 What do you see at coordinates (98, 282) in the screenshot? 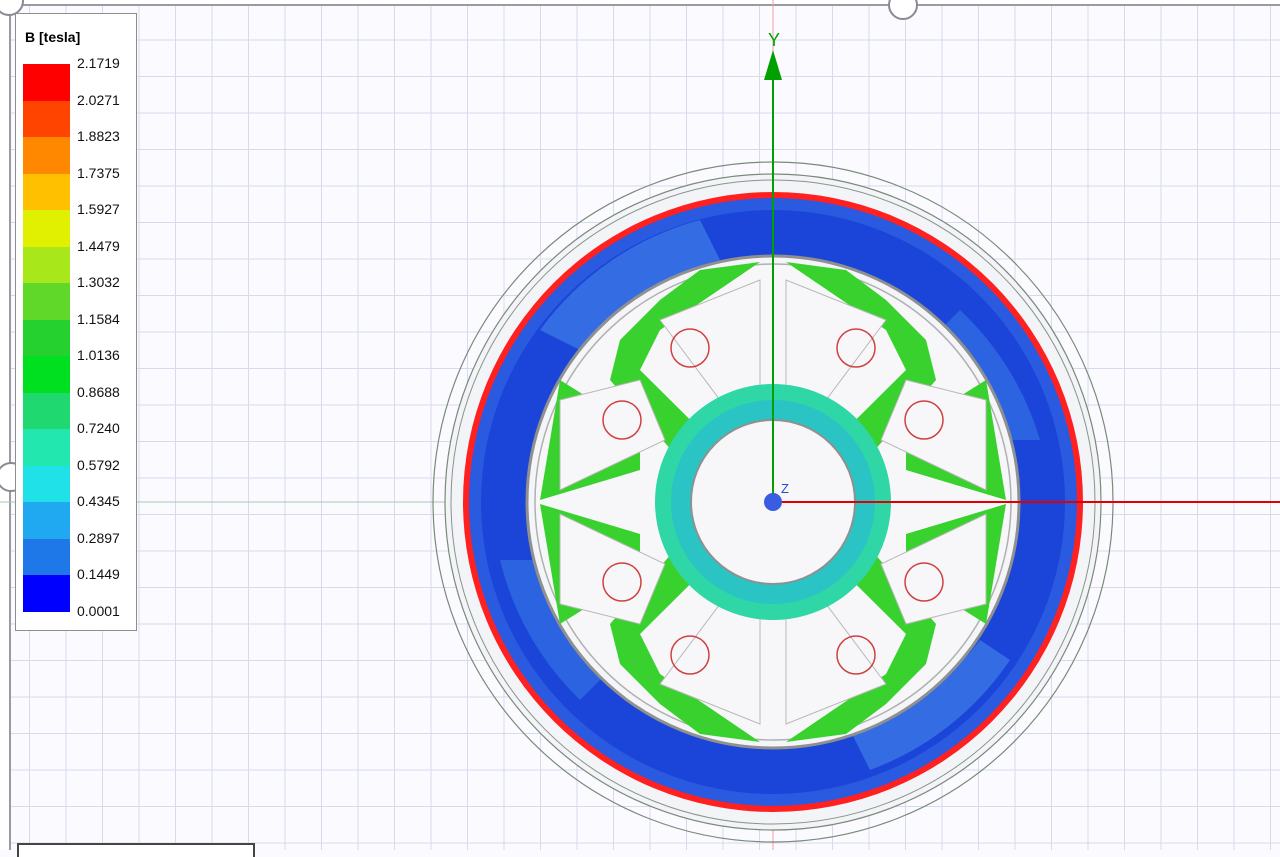
I see `legend-level-label: 1.3032` at bounding box center [98, 282].